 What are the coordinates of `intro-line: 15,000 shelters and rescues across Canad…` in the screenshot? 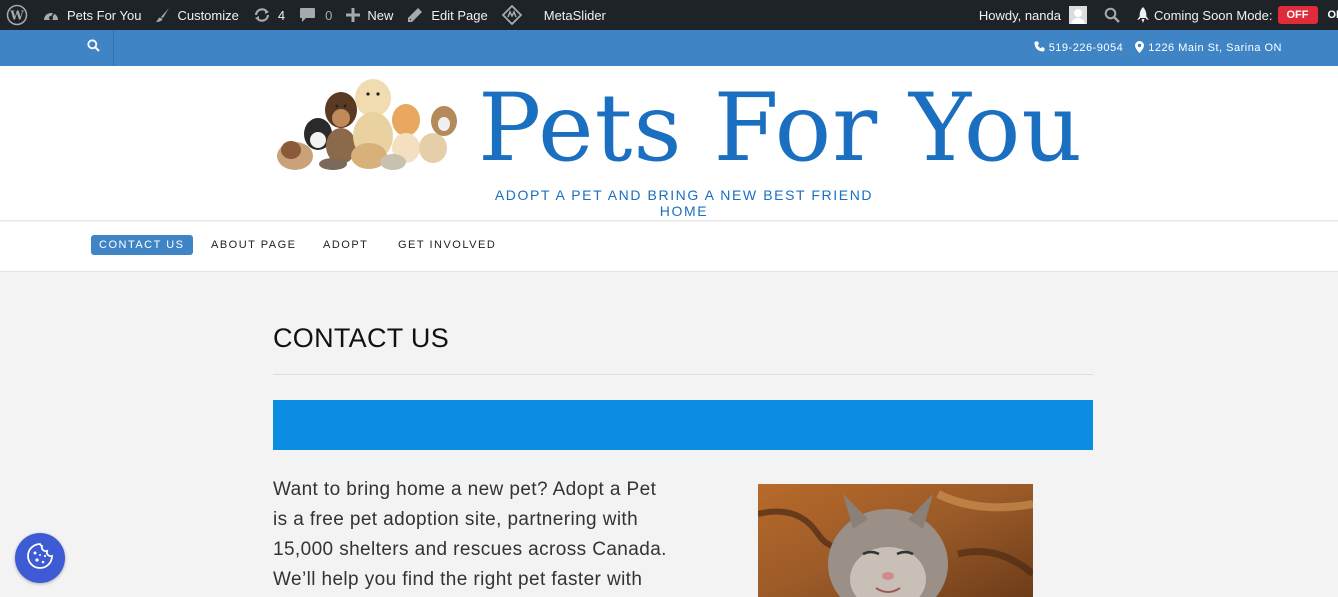 It's located at (470, 549).